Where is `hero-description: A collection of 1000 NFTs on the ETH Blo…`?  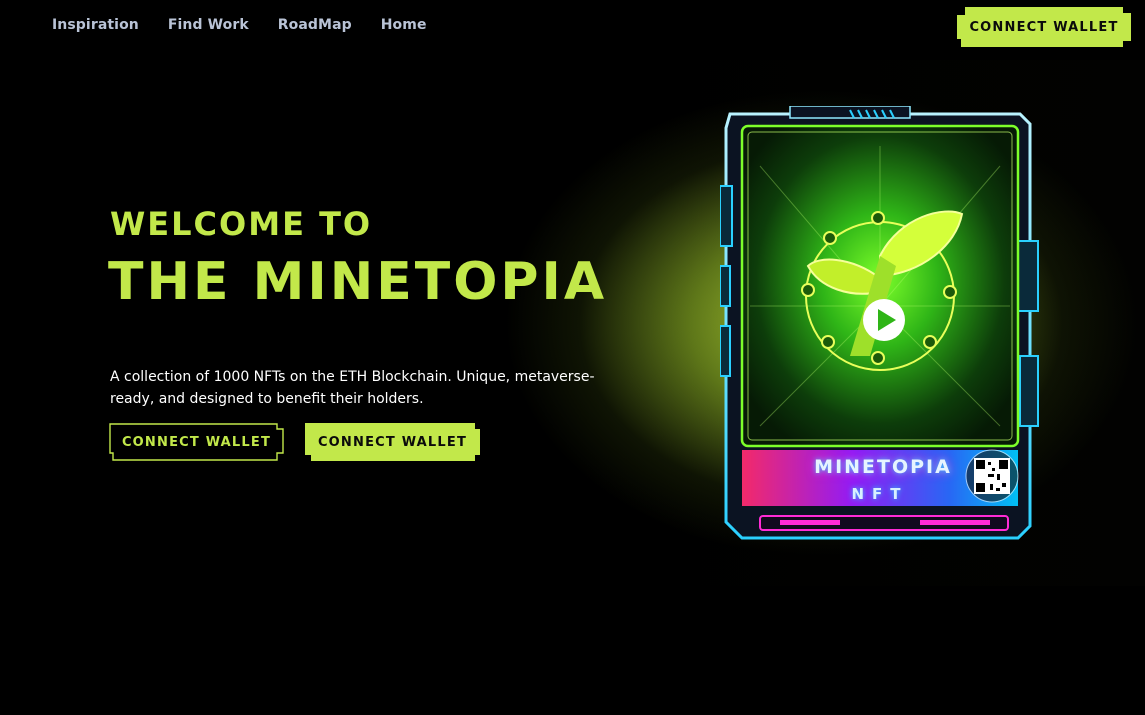
hero-description: A collection of 1000 NFTs on the ETH Blo… is located at coordinates (352, 388).